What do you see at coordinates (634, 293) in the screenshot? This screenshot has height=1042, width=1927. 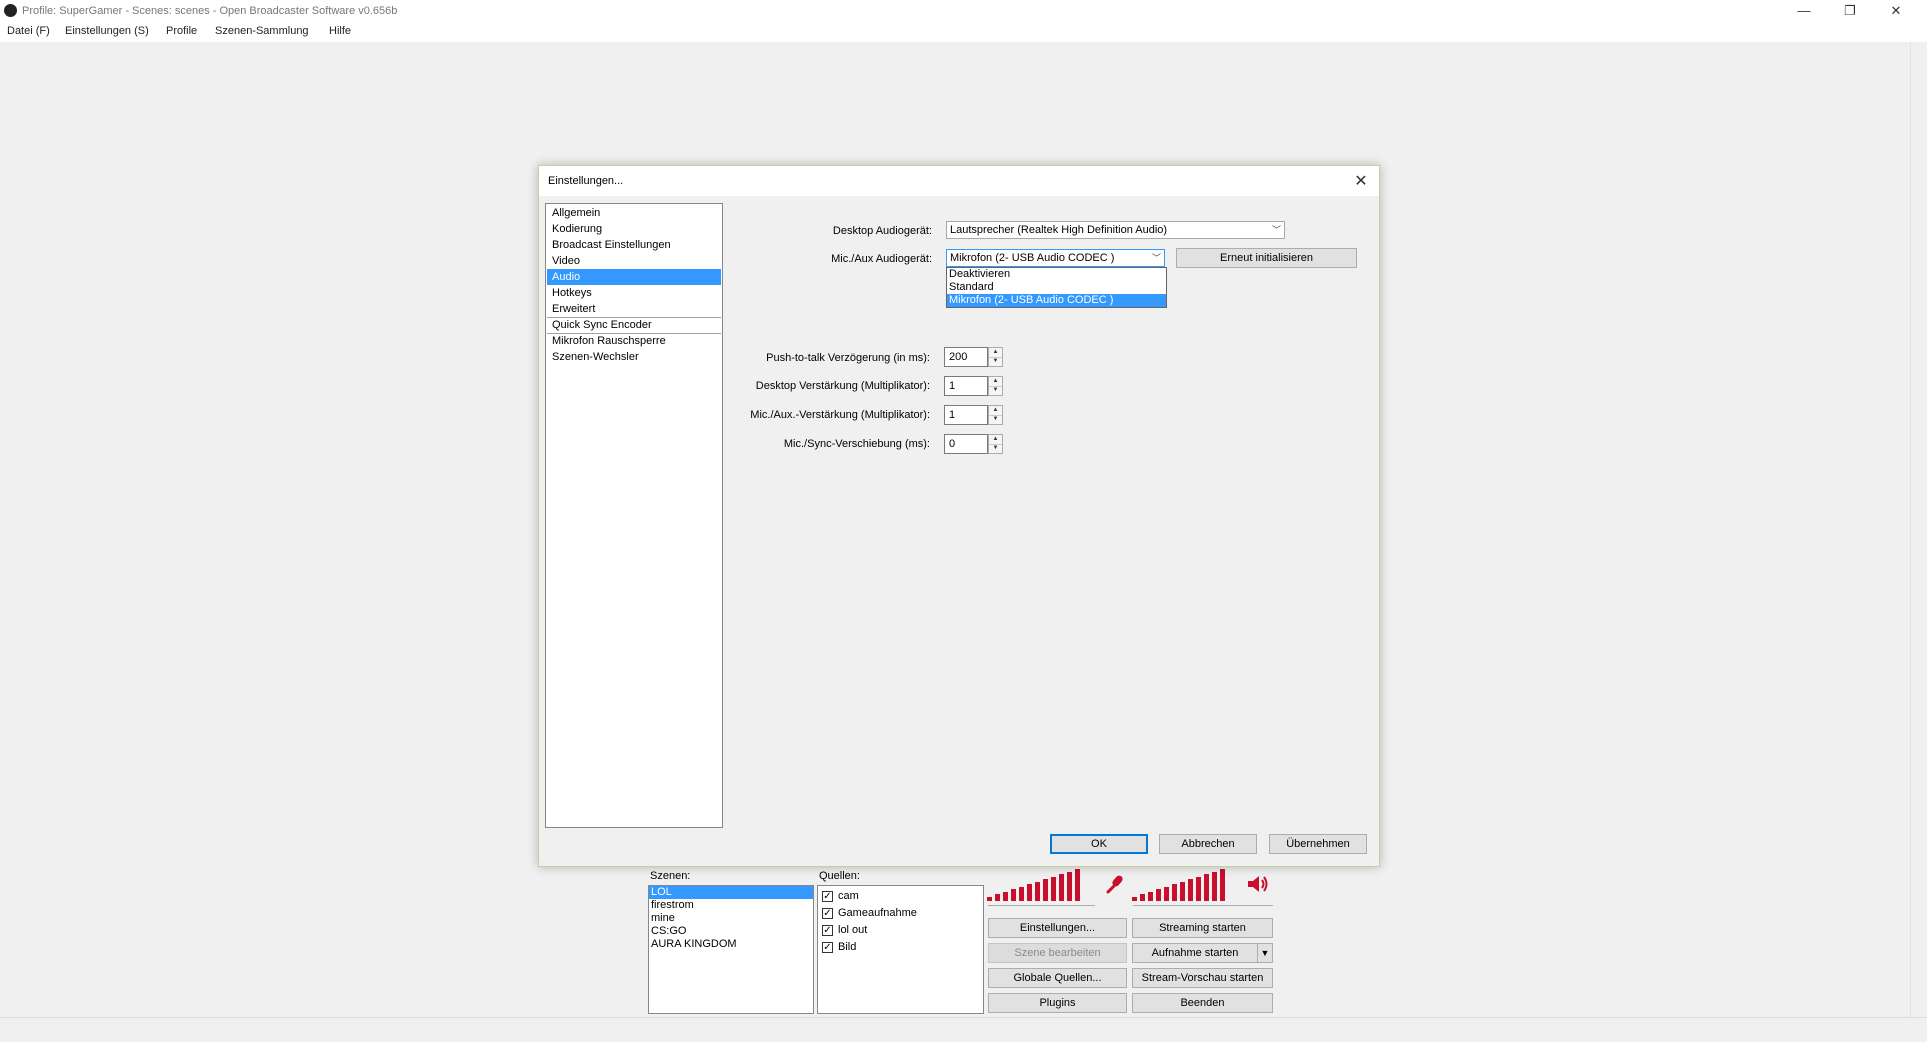 I see `nav-item-hotkeys: Hotkeys` at bounding box center [634, 293].